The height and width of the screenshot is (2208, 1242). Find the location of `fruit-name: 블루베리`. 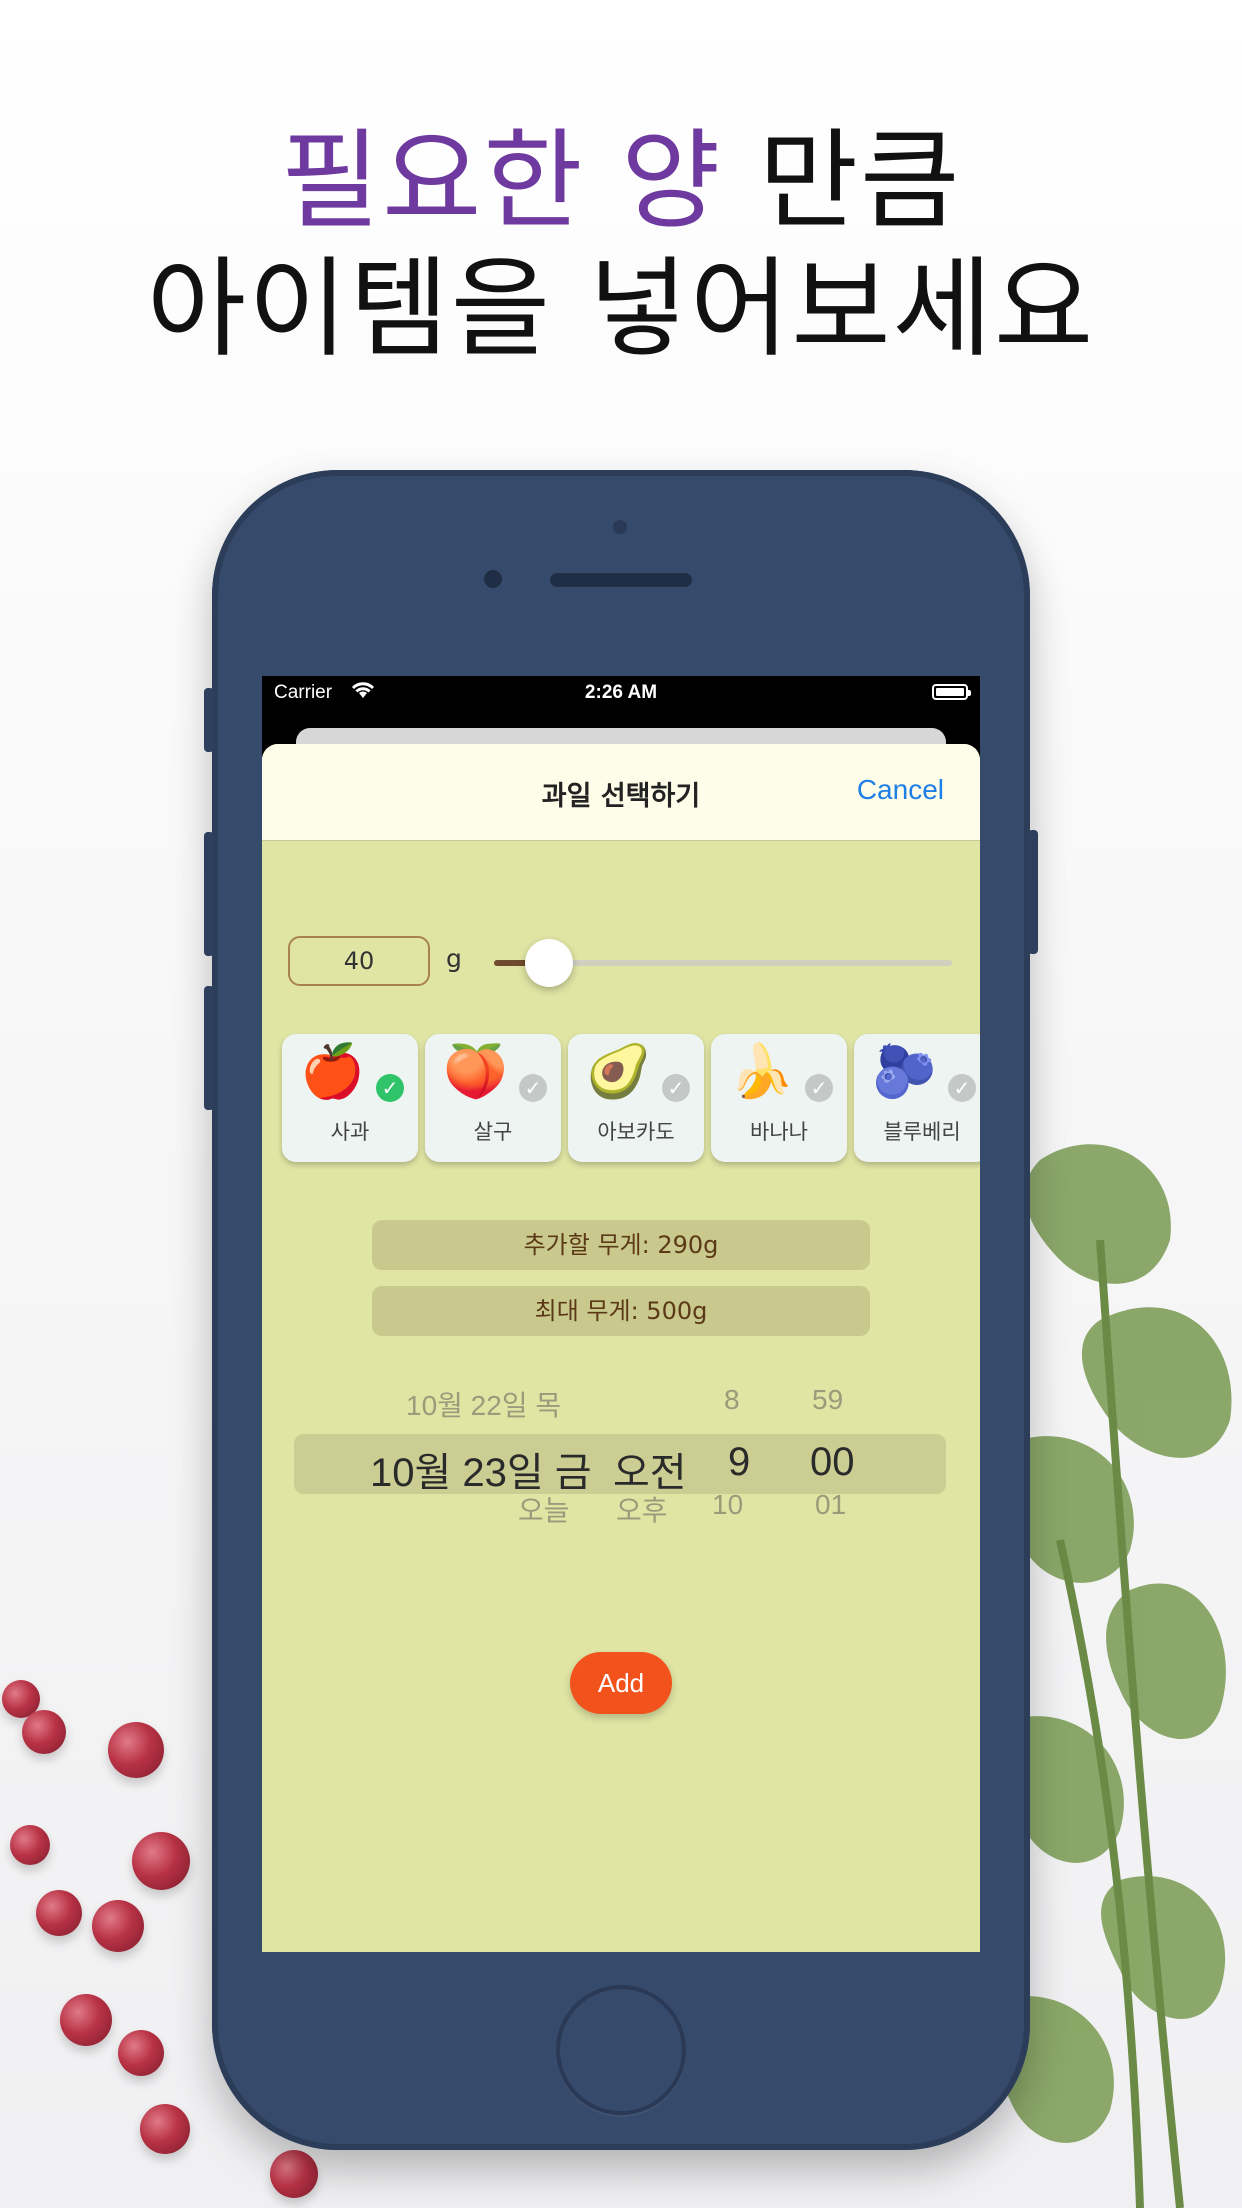

fruit-name: 블루베리 is located at coordinates (922, 1132).